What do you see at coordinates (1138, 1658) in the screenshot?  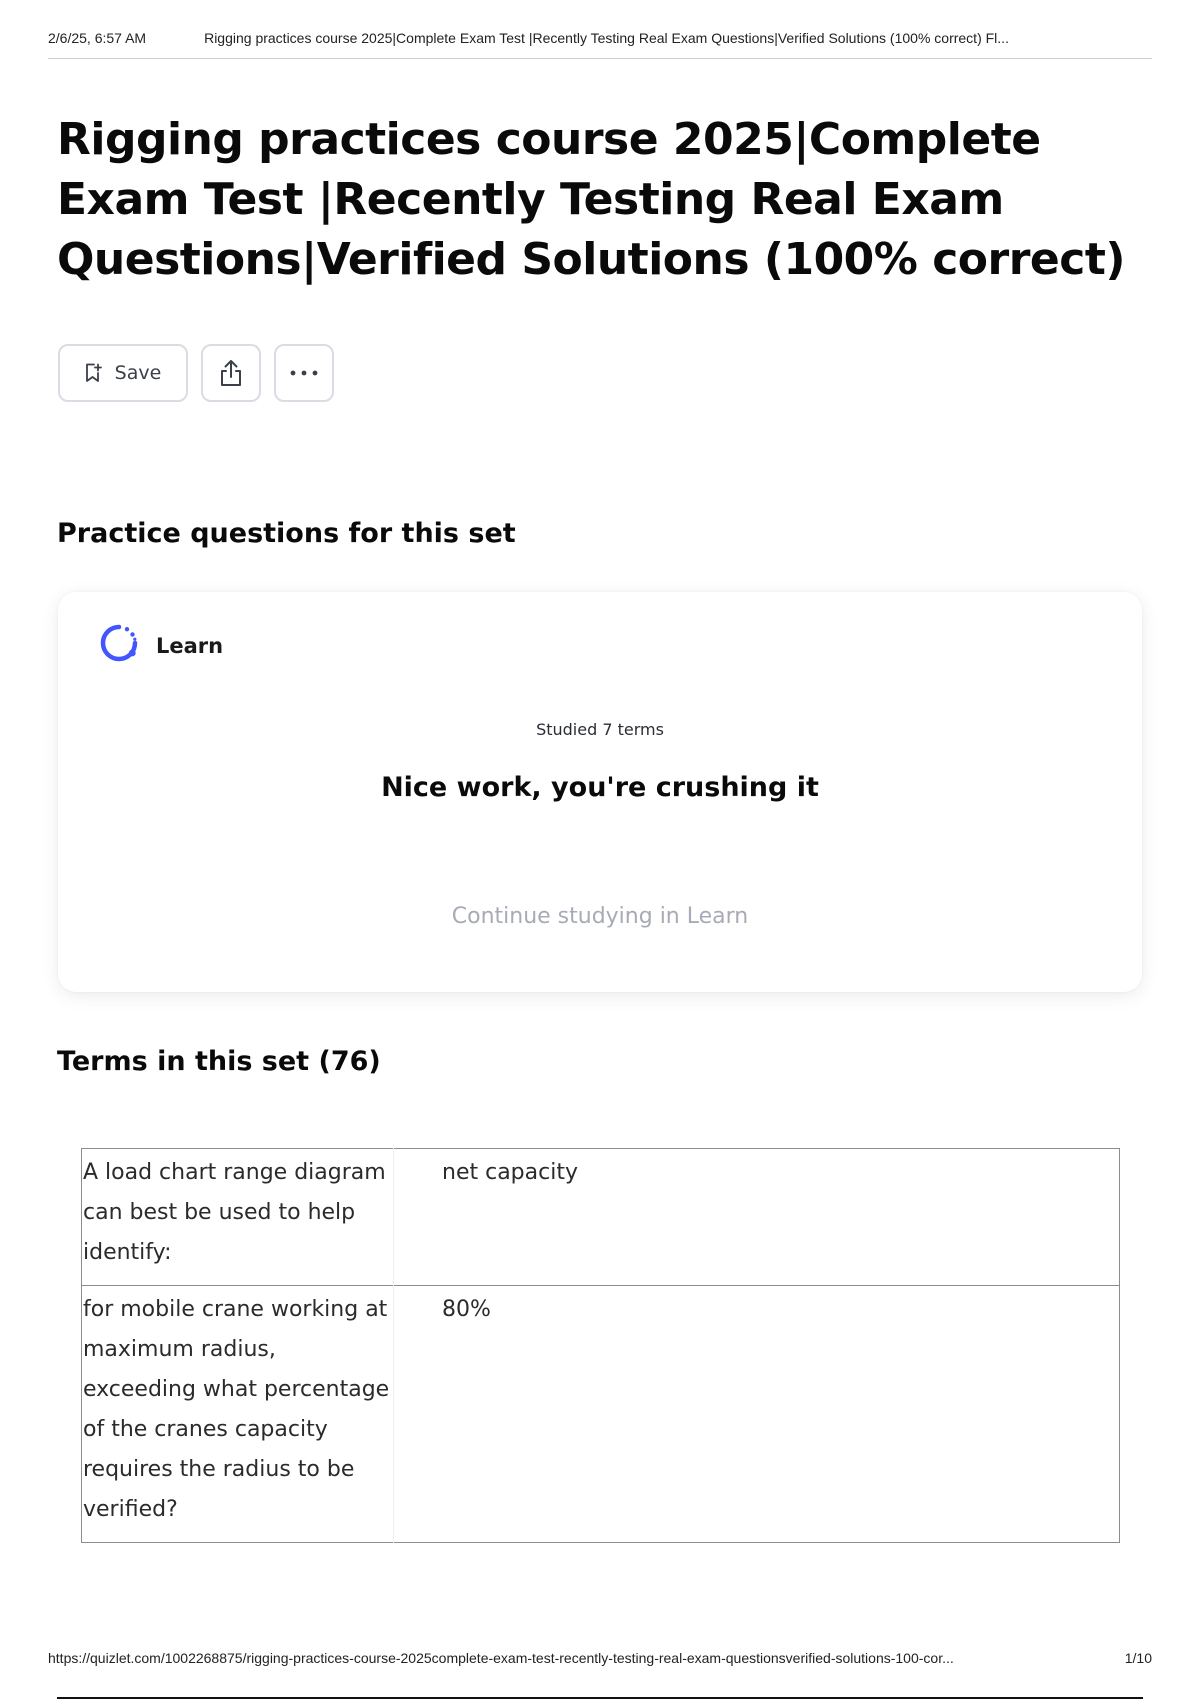 I see `page-number: 1/10` at bounding box center [1138, 1658].